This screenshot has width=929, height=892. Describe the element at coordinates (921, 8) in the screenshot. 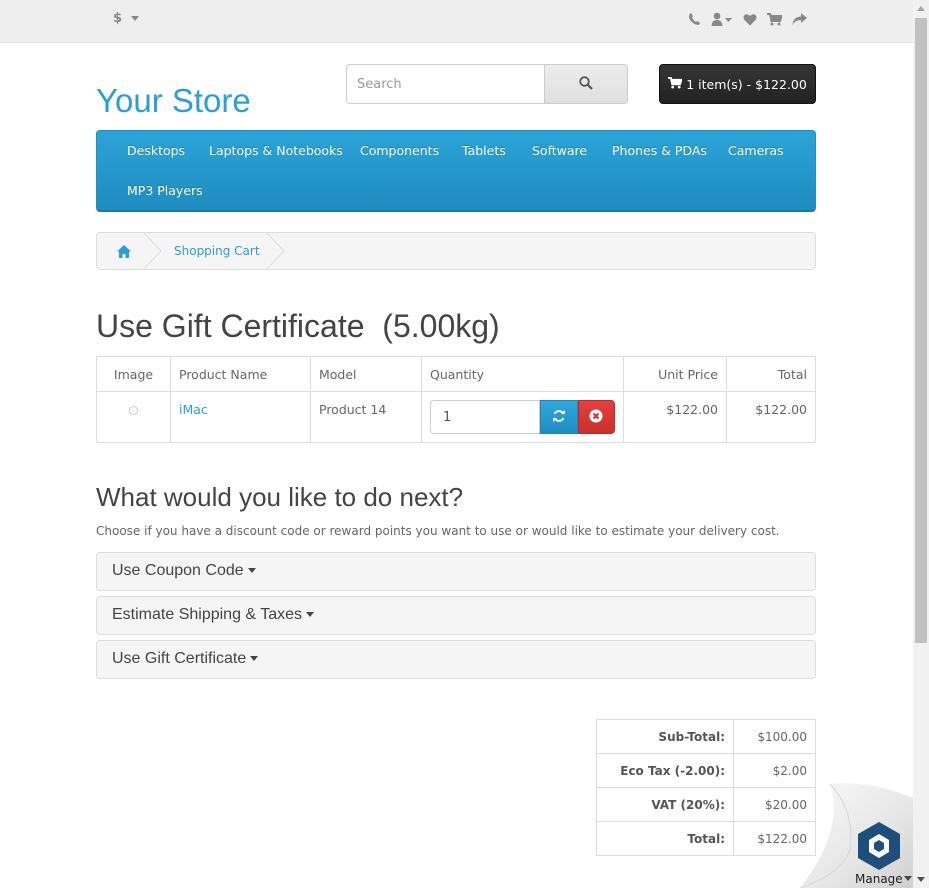

I see `scroll-up-icon` at that location.